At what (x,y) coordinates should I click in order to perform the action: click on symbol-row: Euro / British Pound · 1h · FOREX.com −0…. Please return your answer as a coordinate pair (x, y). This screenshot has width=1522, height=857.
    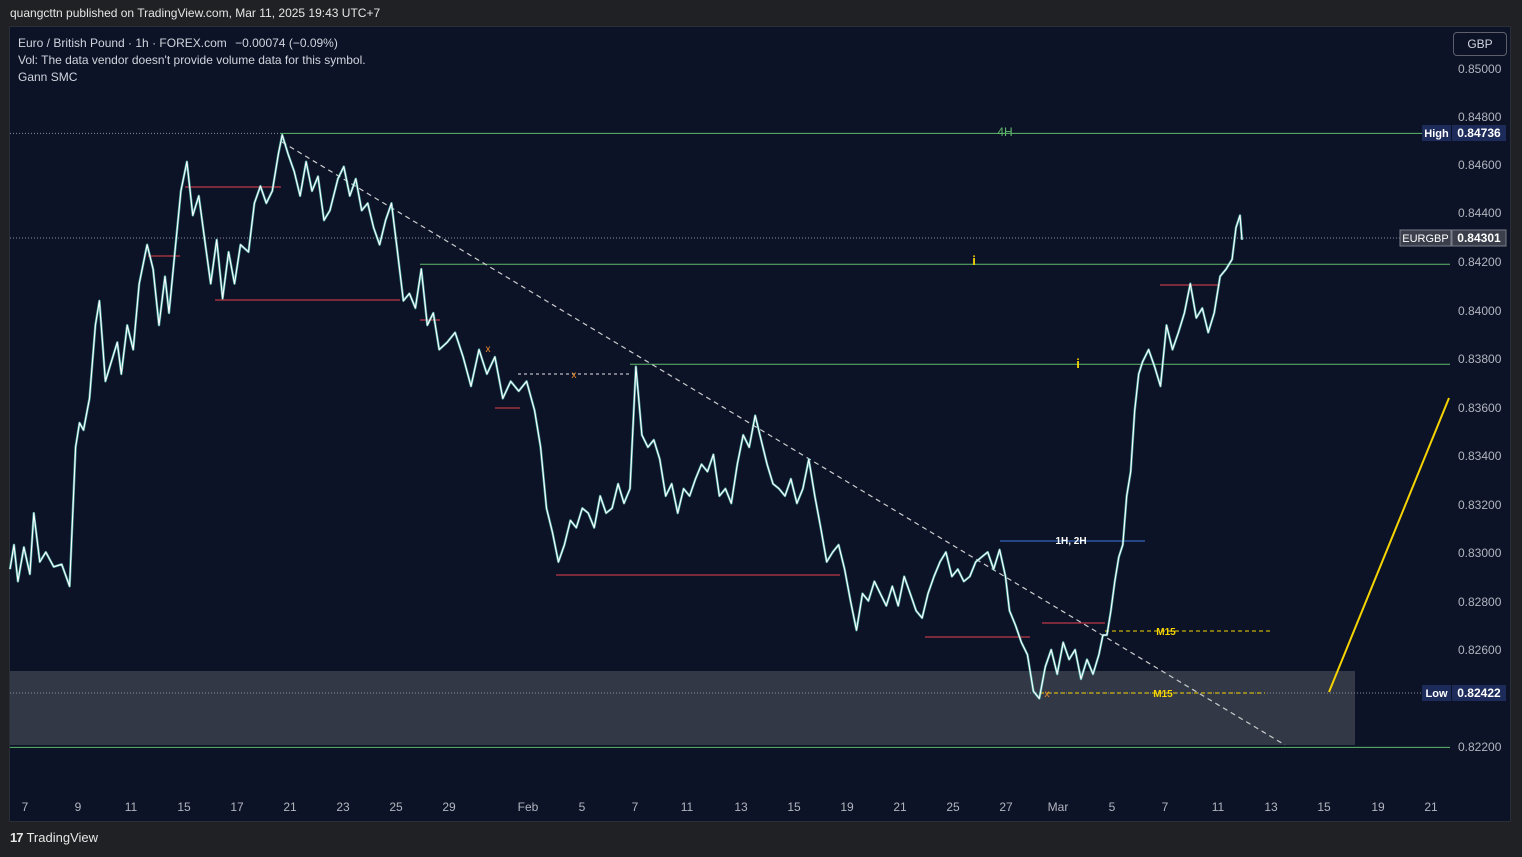
    Looking at the image, I should click on (192, 43).